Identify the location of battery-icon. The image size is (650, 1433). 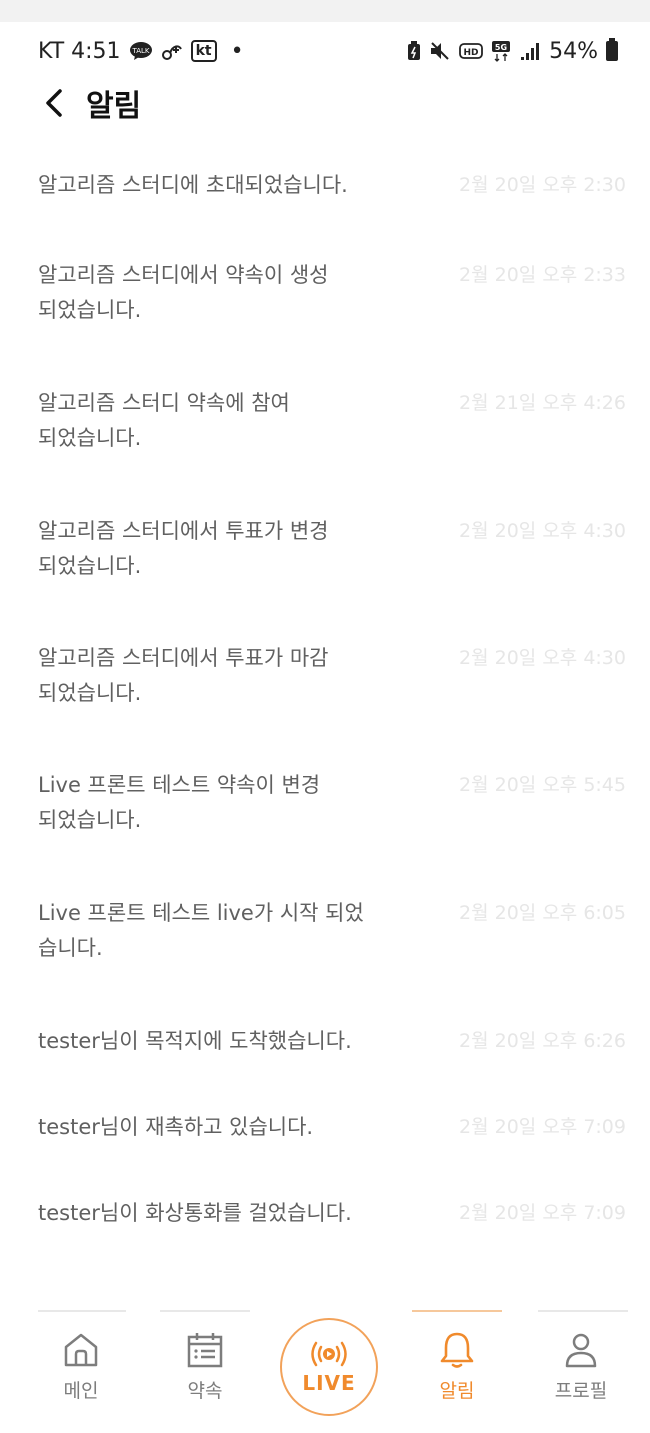
(612, 49).